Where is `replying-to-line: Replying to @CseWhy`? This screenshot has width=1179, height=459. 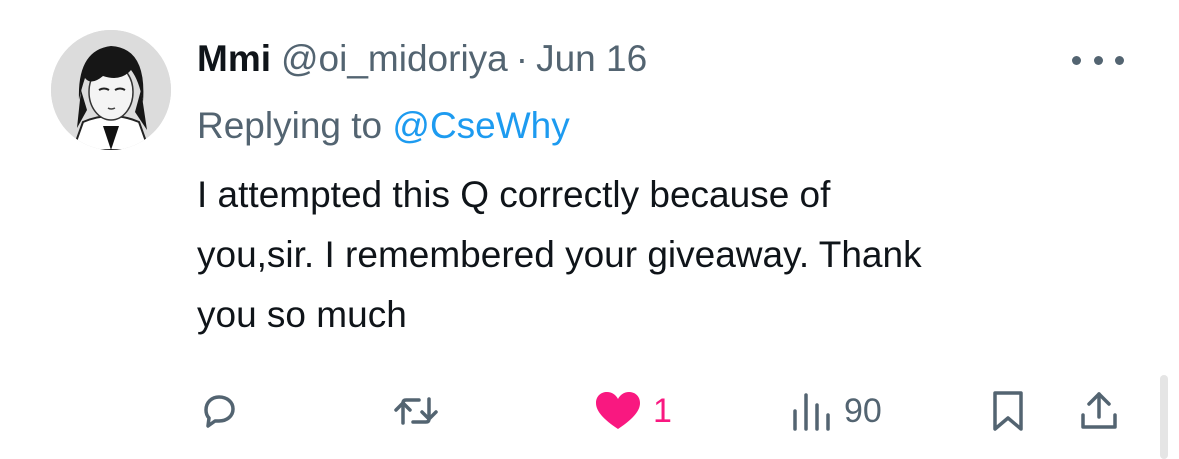
replying-to-line: Replying to @CseWhy is located at coordinates (383, 126).